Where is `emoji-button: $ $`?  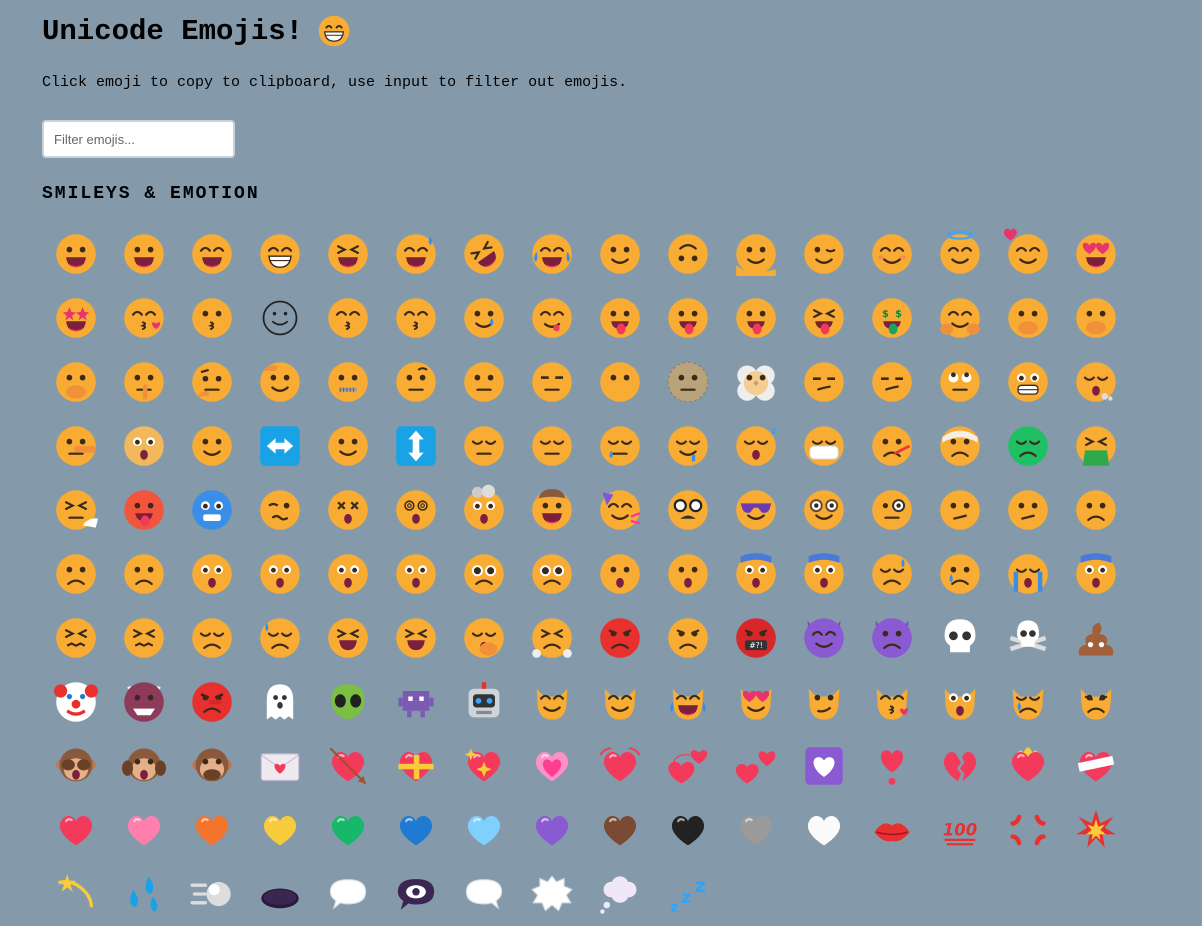 emoji-button: $ $ is located at coordinates (892, 318).